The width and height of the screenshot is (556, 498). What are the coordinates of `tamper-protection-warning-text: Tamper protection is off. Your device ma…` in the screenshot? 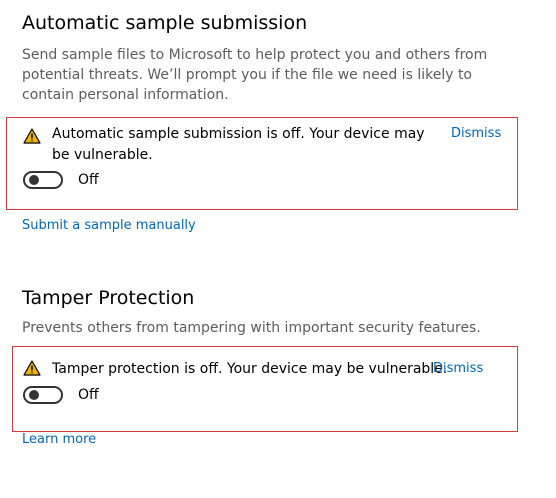 It's located at (250, 369).